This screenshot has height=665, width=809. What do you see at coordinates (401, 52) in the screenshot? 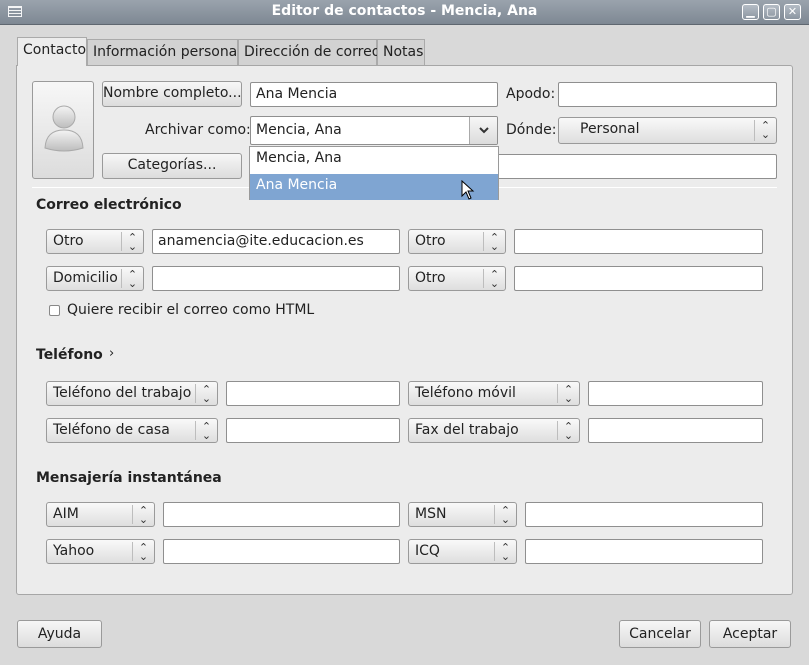
I see `tab-notas: Notas` at bounding box center [401, 52].